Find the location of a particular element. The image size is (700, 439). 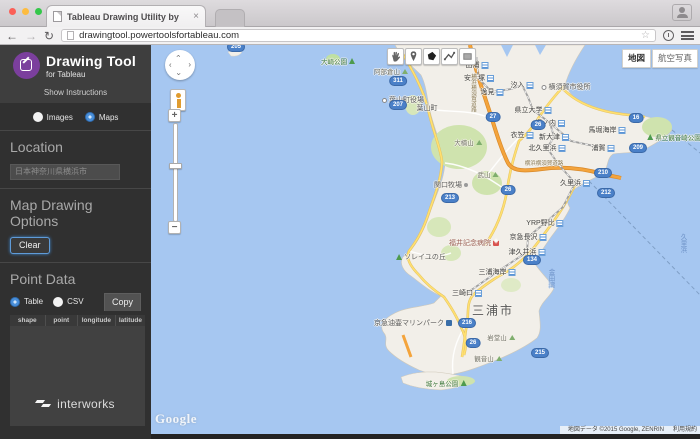

rectangle-tool-button is located at coordinates (467, 56).